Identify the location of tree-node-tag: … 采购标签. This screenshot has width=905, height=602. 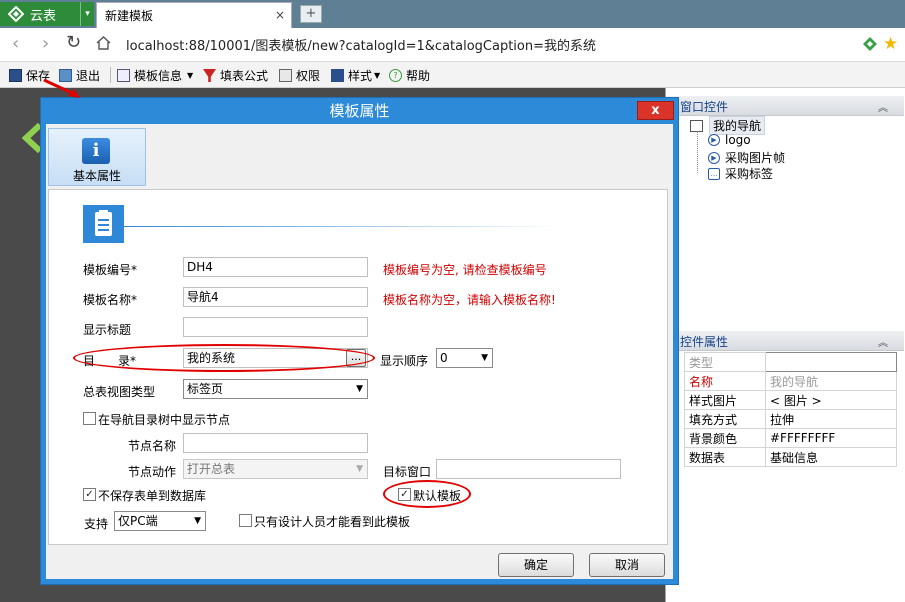
(740, 173).